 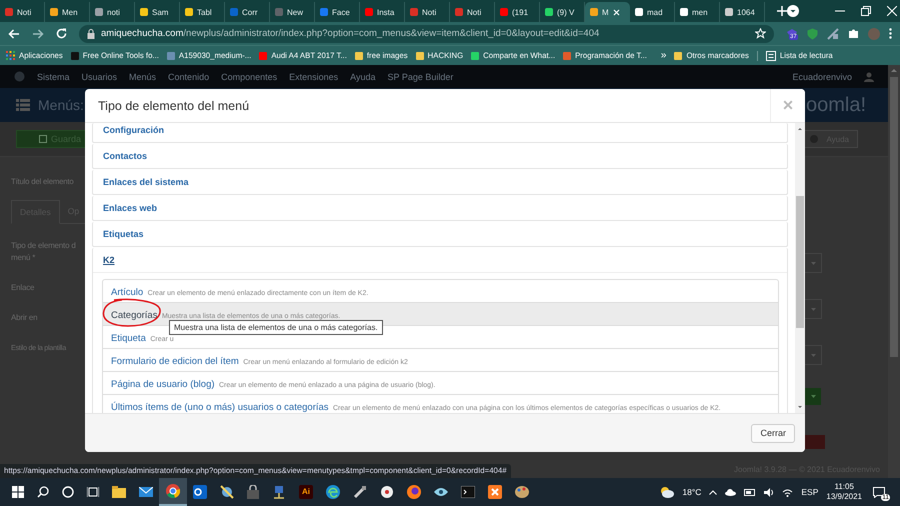 What do you see at coordinates (663, 55) in the screenshot?
I see `more-bookmarks-button: »` at bounding box center [663, 55].